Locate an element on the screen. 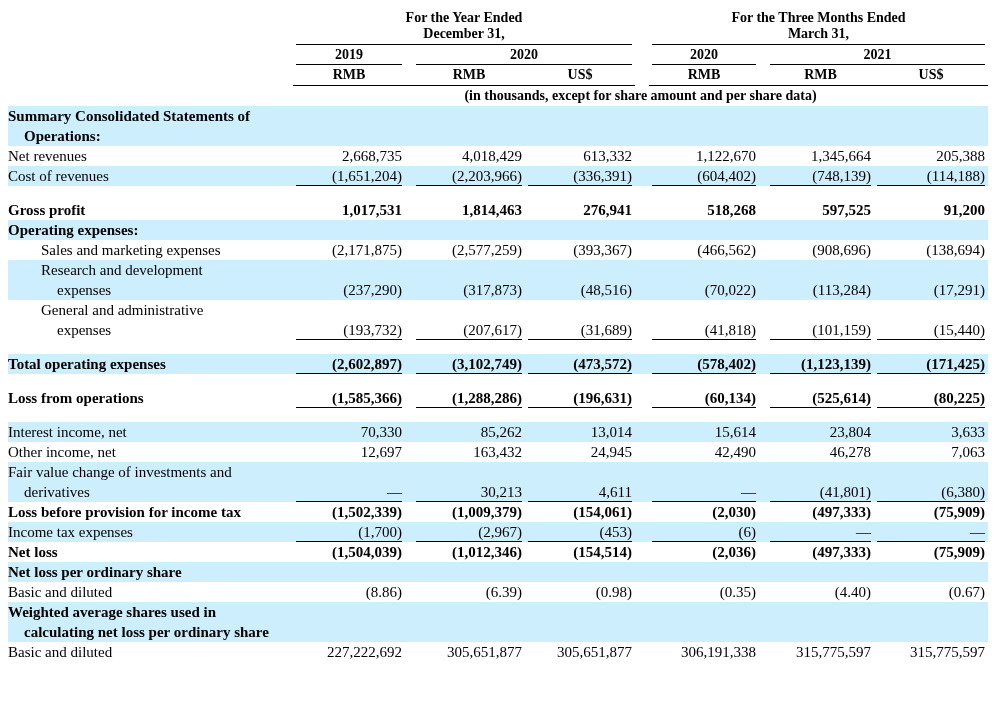 The height and width of the screenshot is (707, 1001). value-cell: 46,278 is located at coordinates (850, 452).